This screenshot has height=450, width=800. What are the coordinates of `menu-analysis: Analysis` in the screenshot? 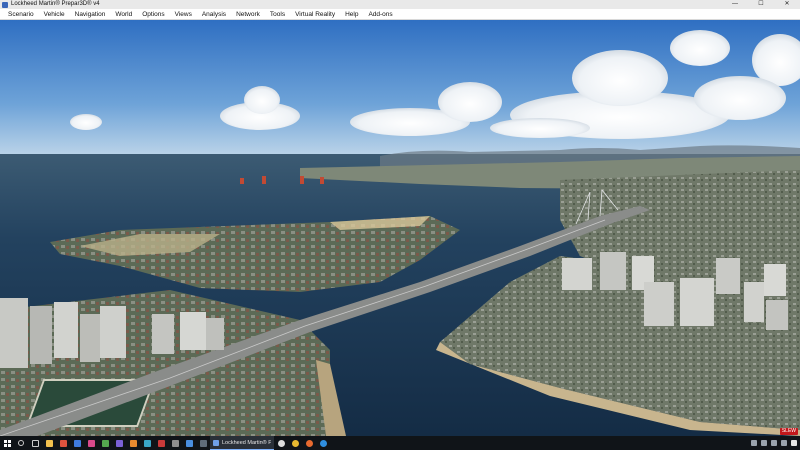 It's located at (214, 14).